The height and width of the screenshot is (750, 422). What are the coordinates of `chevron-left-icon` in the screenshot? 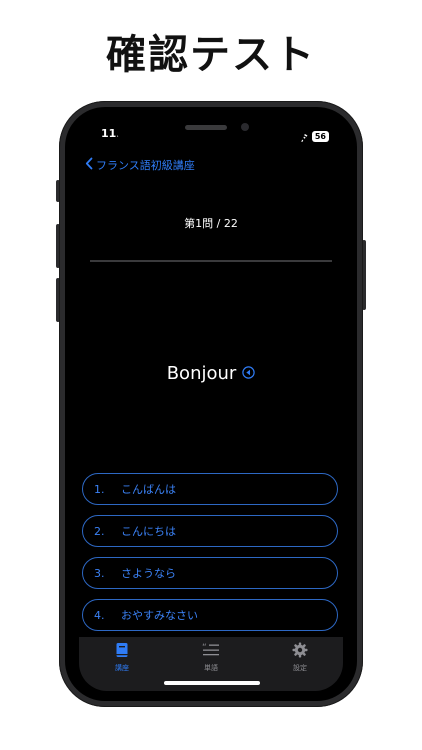 It's located at (89, 165).